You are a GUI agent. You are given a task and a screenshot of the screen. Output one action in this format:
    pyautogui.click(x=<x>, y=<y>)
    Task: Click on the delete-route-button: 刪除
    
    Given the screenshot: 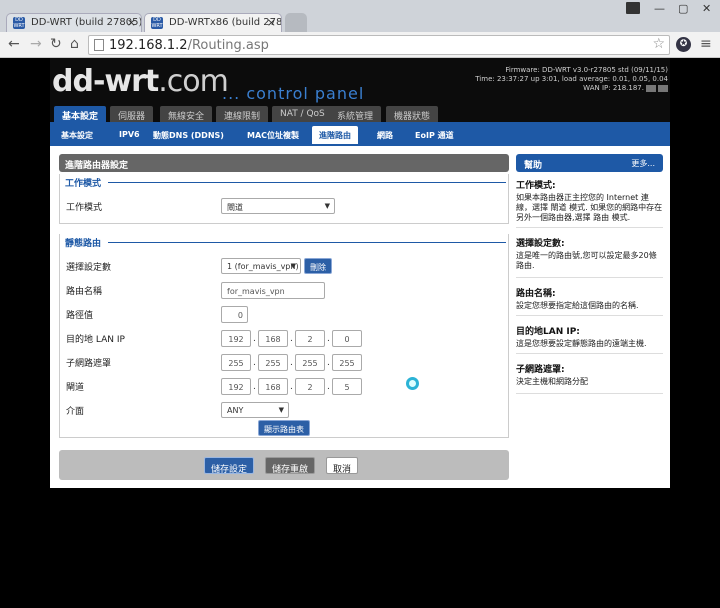 What is the action you would take?
    pyautogui.click(x=318, y=266)
    